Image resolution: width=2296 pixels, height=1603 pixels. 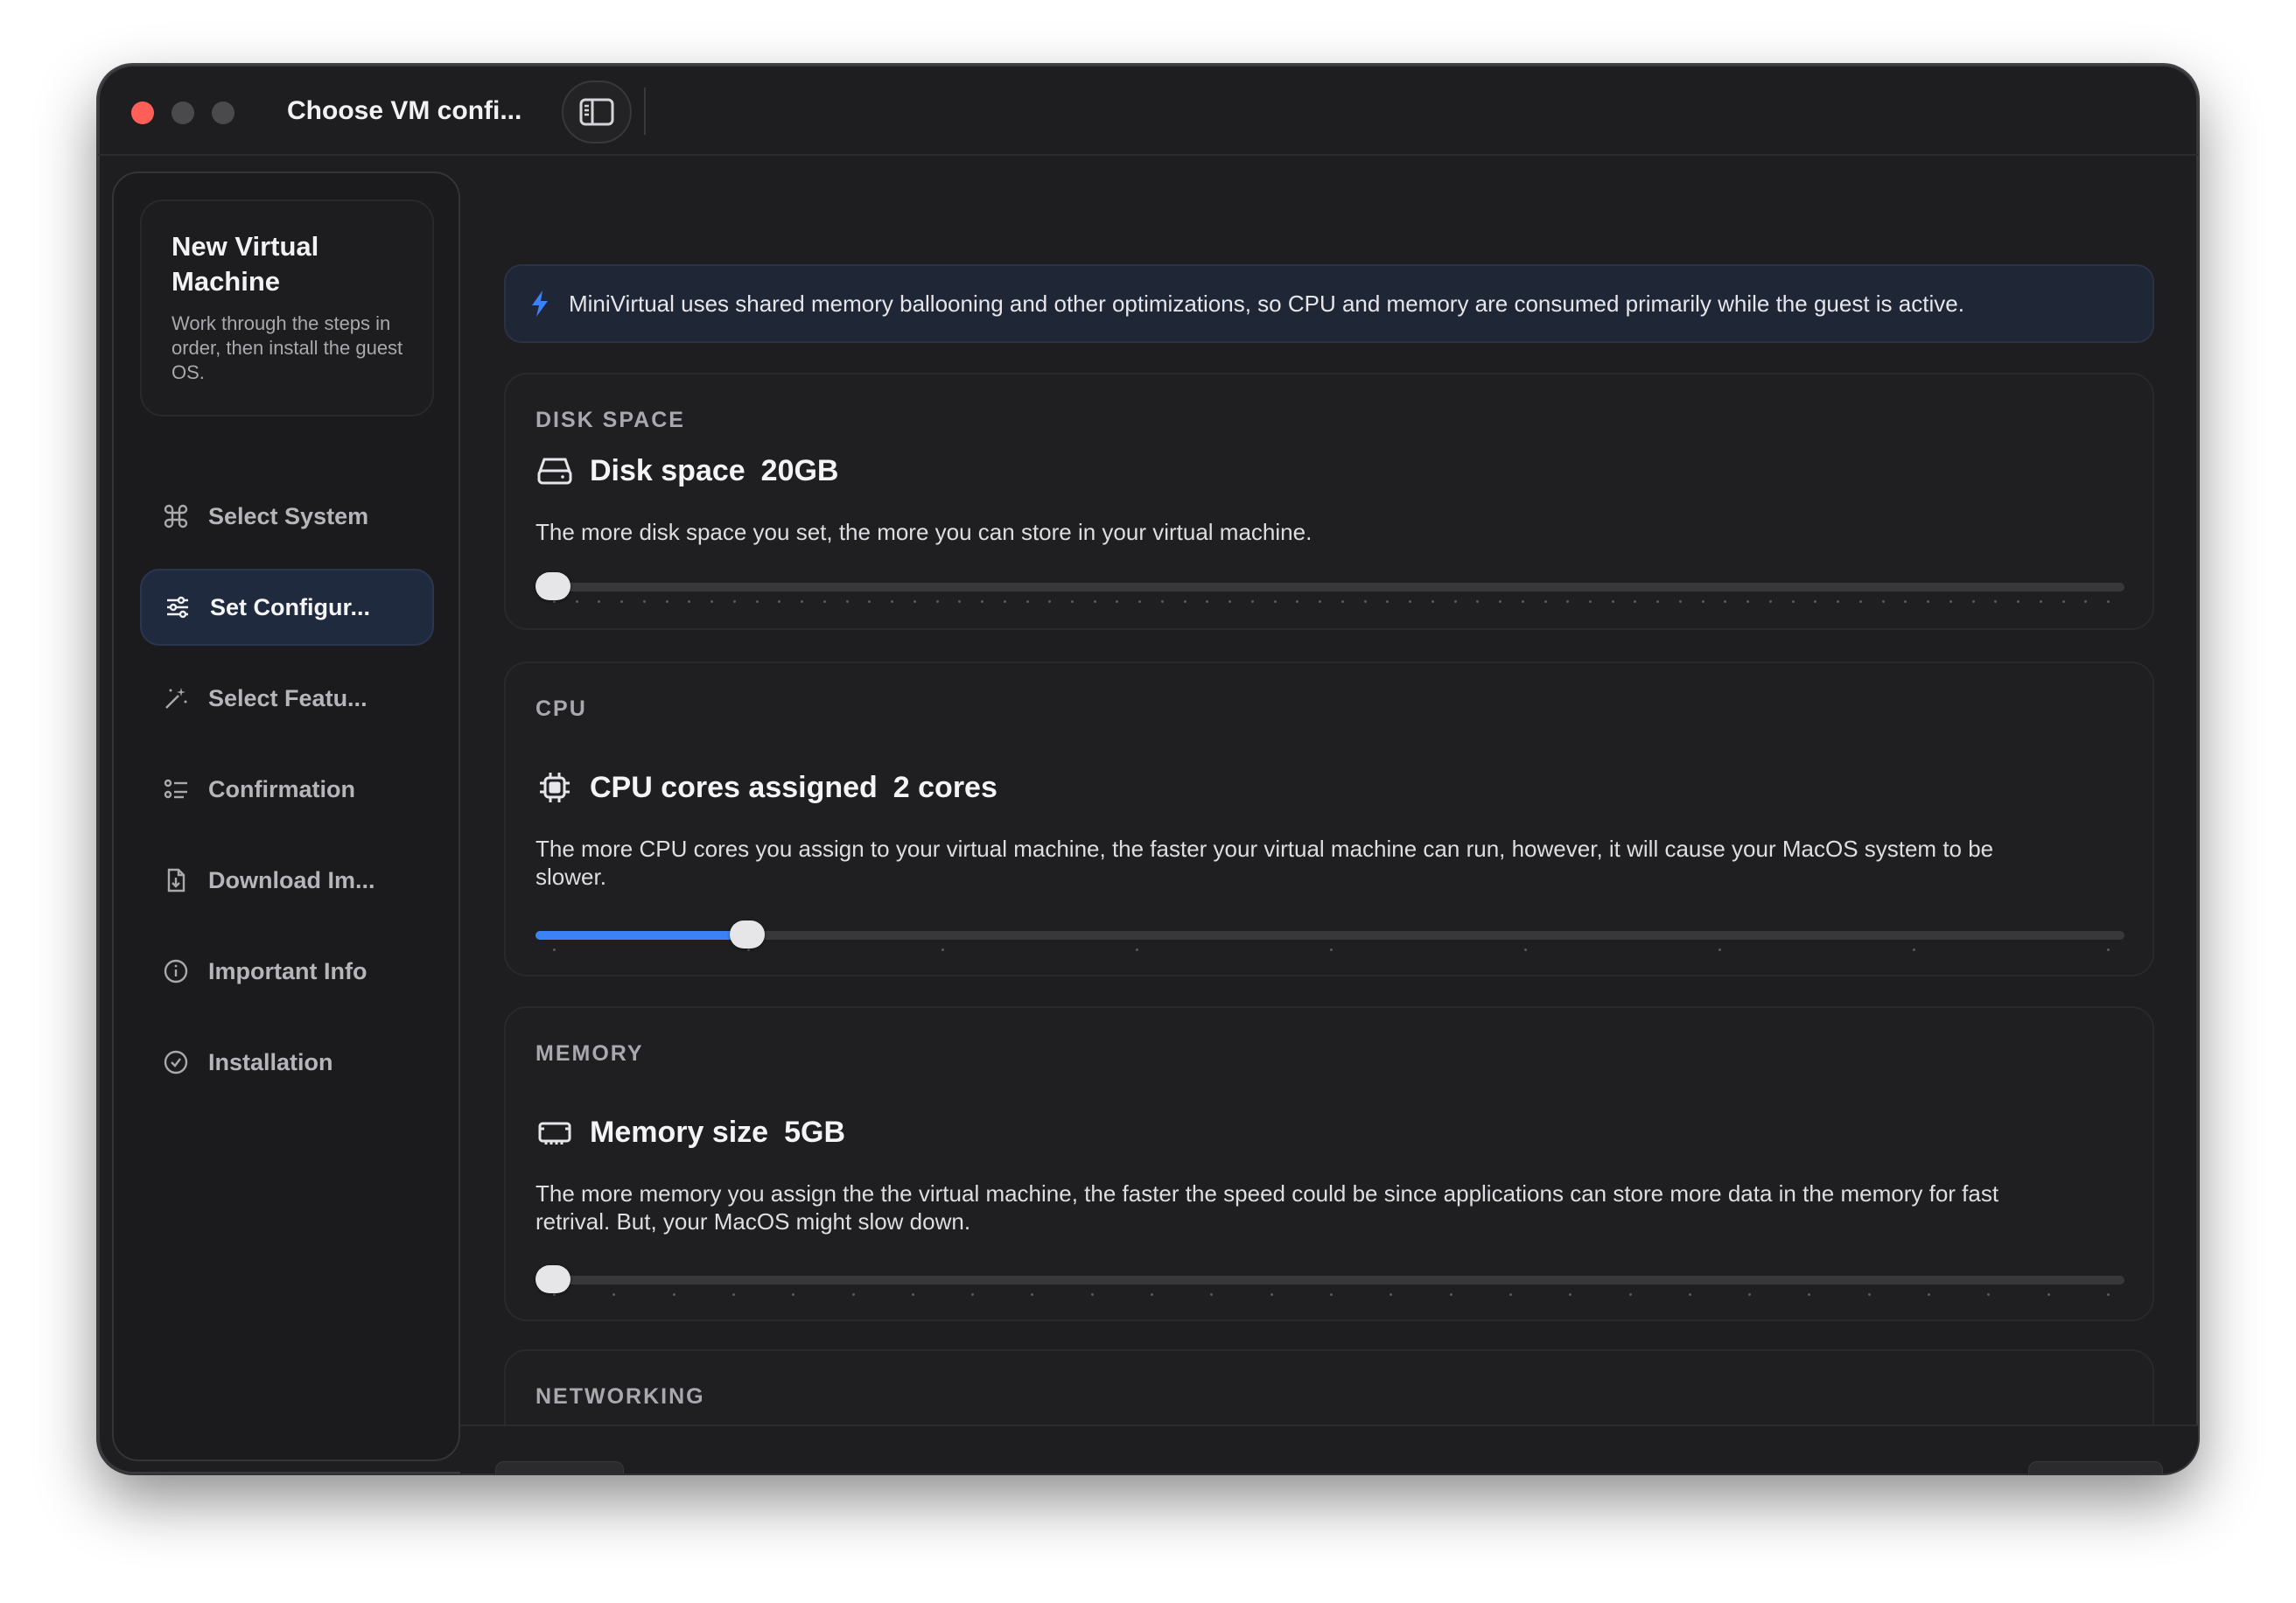 What do you see at coordinates (815, 1132) in the screenshot?
I see `memory-size-value: 5GB` at bounding box center [815, 1132].